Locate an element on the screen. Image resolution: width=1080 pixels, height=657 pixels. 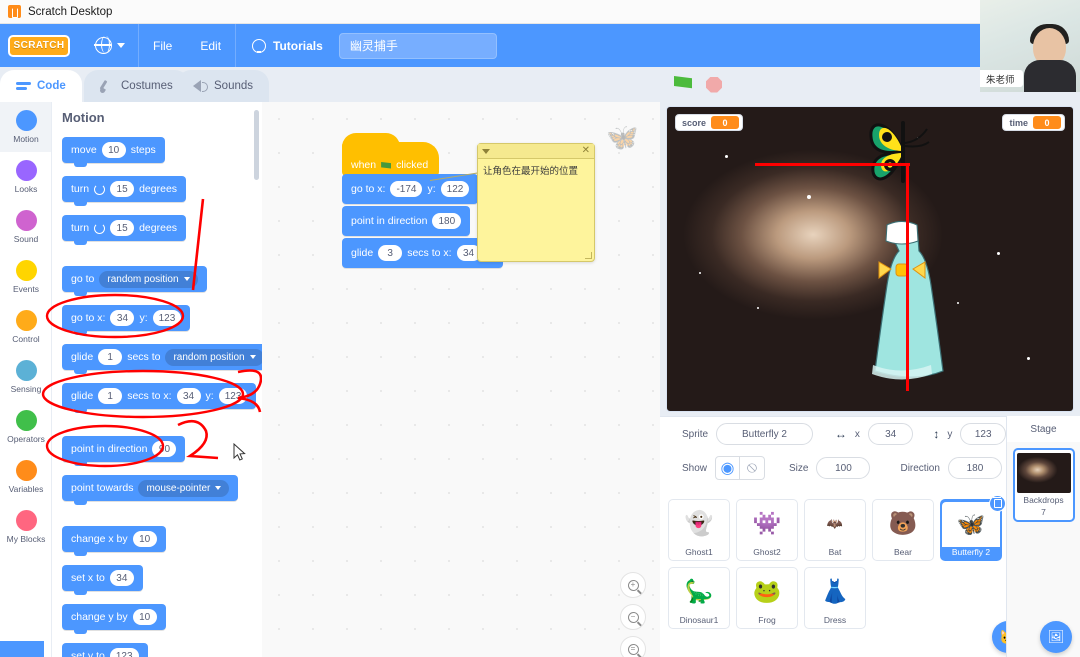
sensing-color-dot is located at coordinates (26, 370).